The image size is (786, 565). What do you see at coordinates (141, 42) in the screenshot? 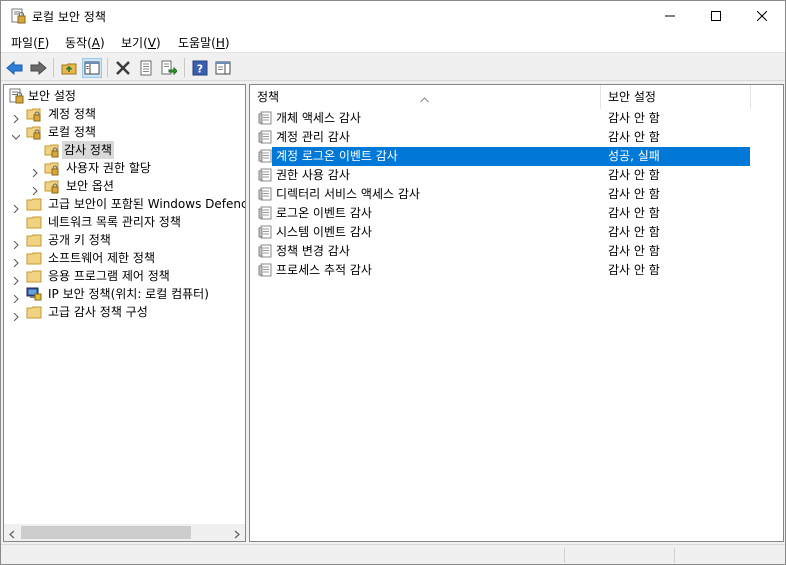
I see `menu-view: 보기(V)` at bounding box center [141, 42].